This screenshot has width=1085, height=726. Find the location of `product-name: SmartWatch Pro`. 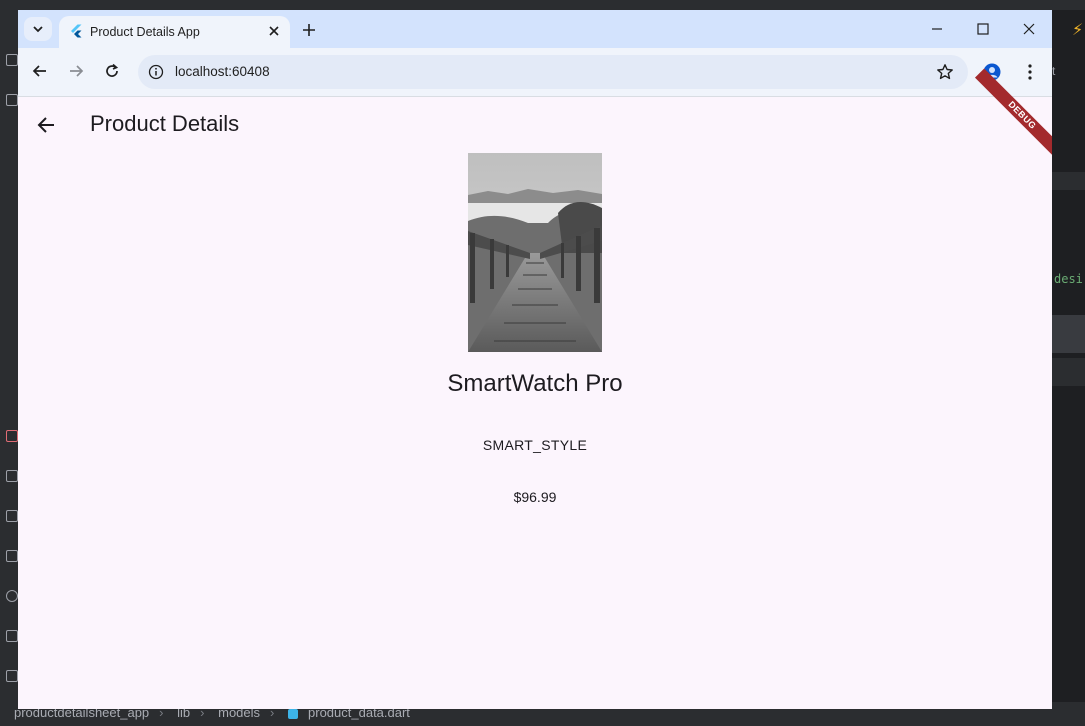

product-name: SmartWatch Pro is located at coordinates (535, 383).